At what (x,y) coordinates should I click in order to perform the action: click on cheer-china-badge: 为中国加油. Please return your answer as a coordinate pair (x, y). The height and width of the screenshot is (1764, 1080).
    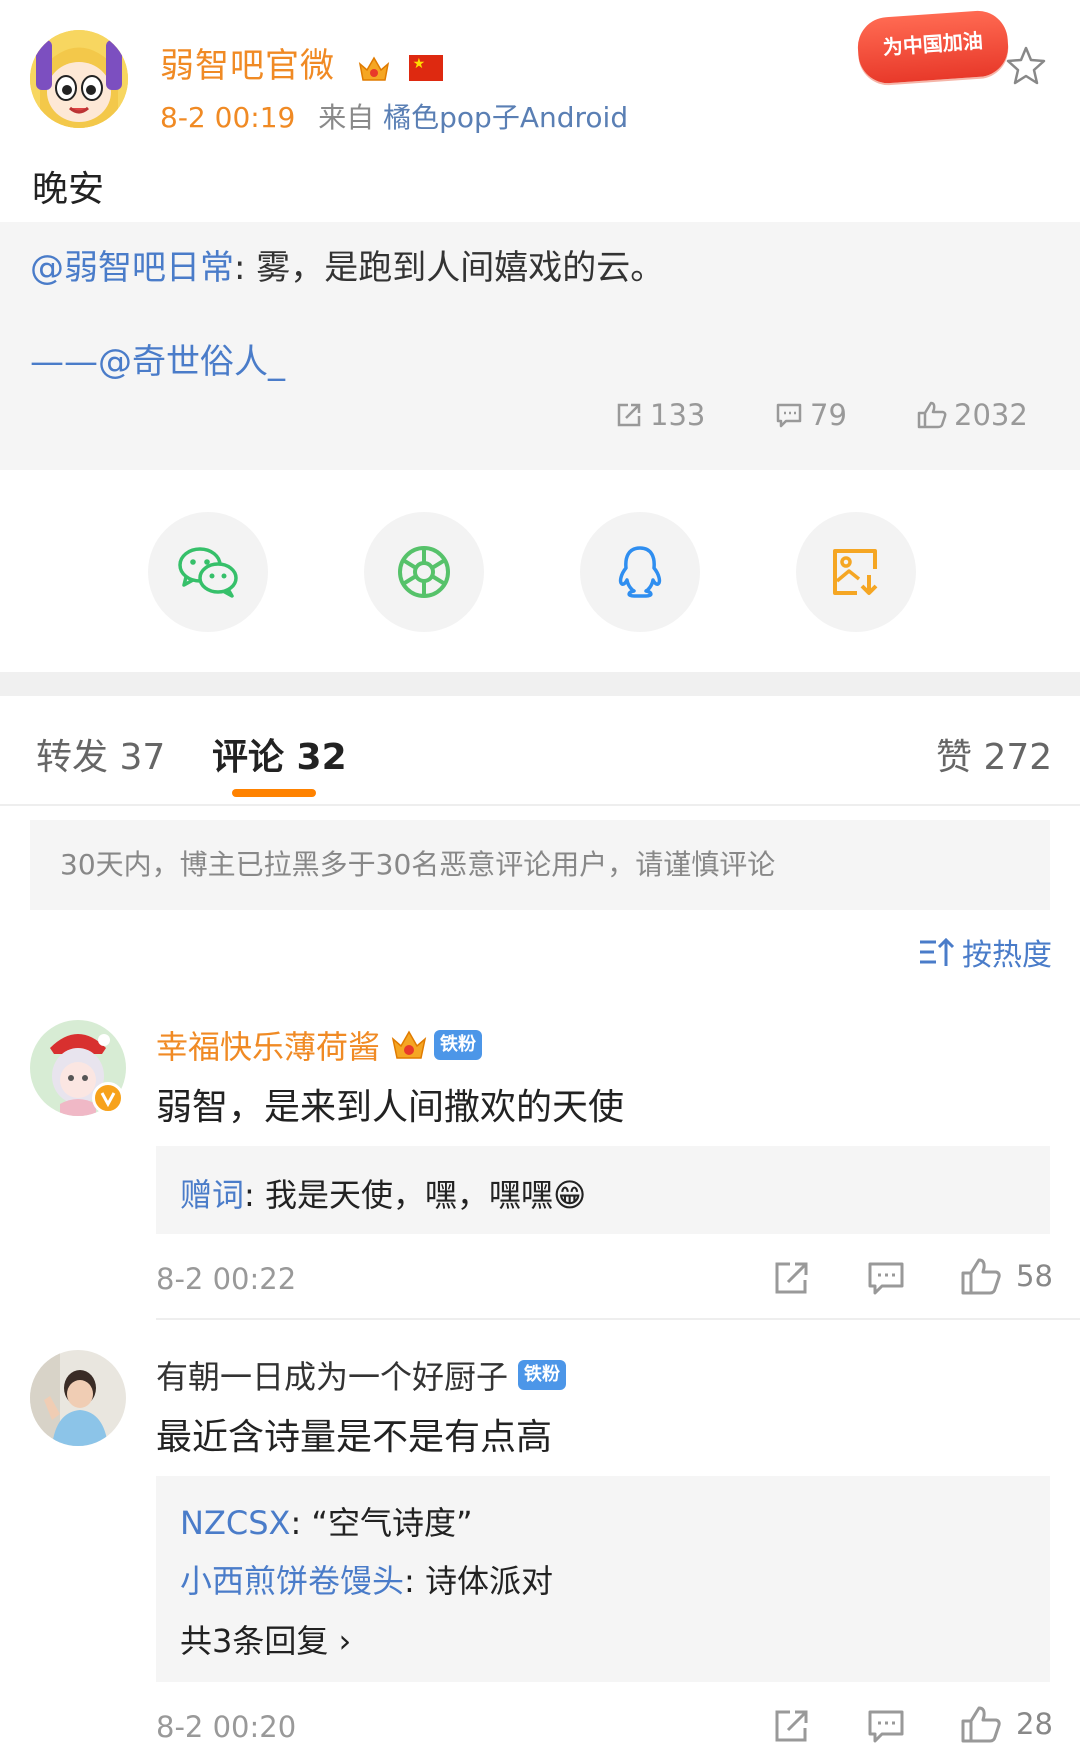
    Looking at the image, I should click on (933, 47).